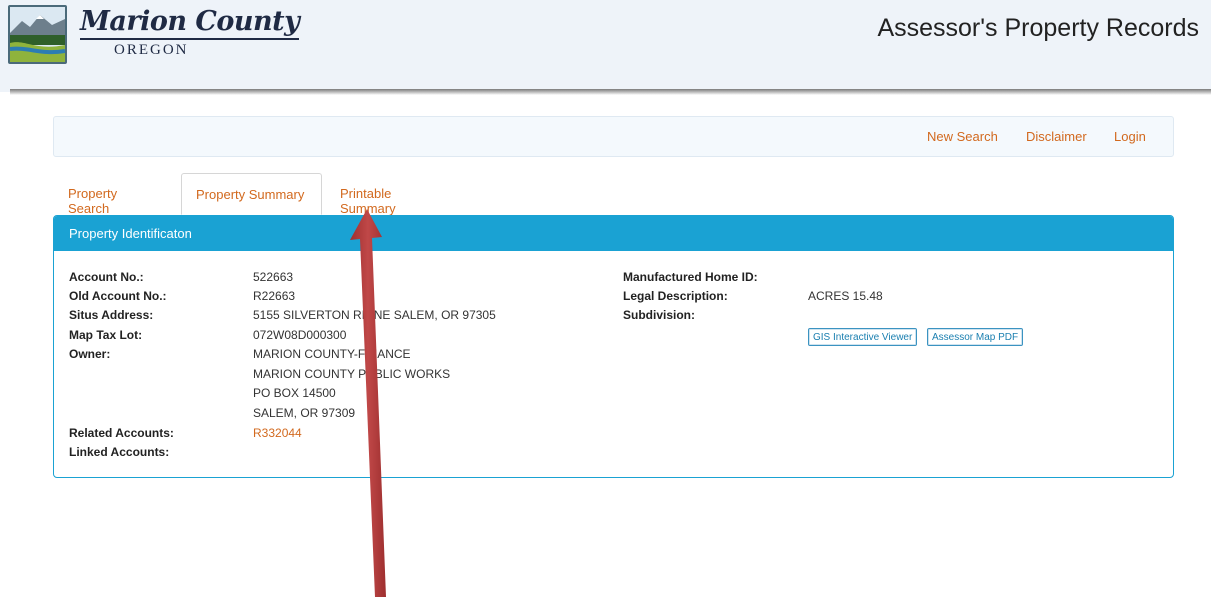 The width and height of the screenshot is (1211, 597). What do you see at coordinates (690, 277) in the screenshot?
I see `manufactured-home-label: Manufactured Home ID:` at bounding box center [690, 277].